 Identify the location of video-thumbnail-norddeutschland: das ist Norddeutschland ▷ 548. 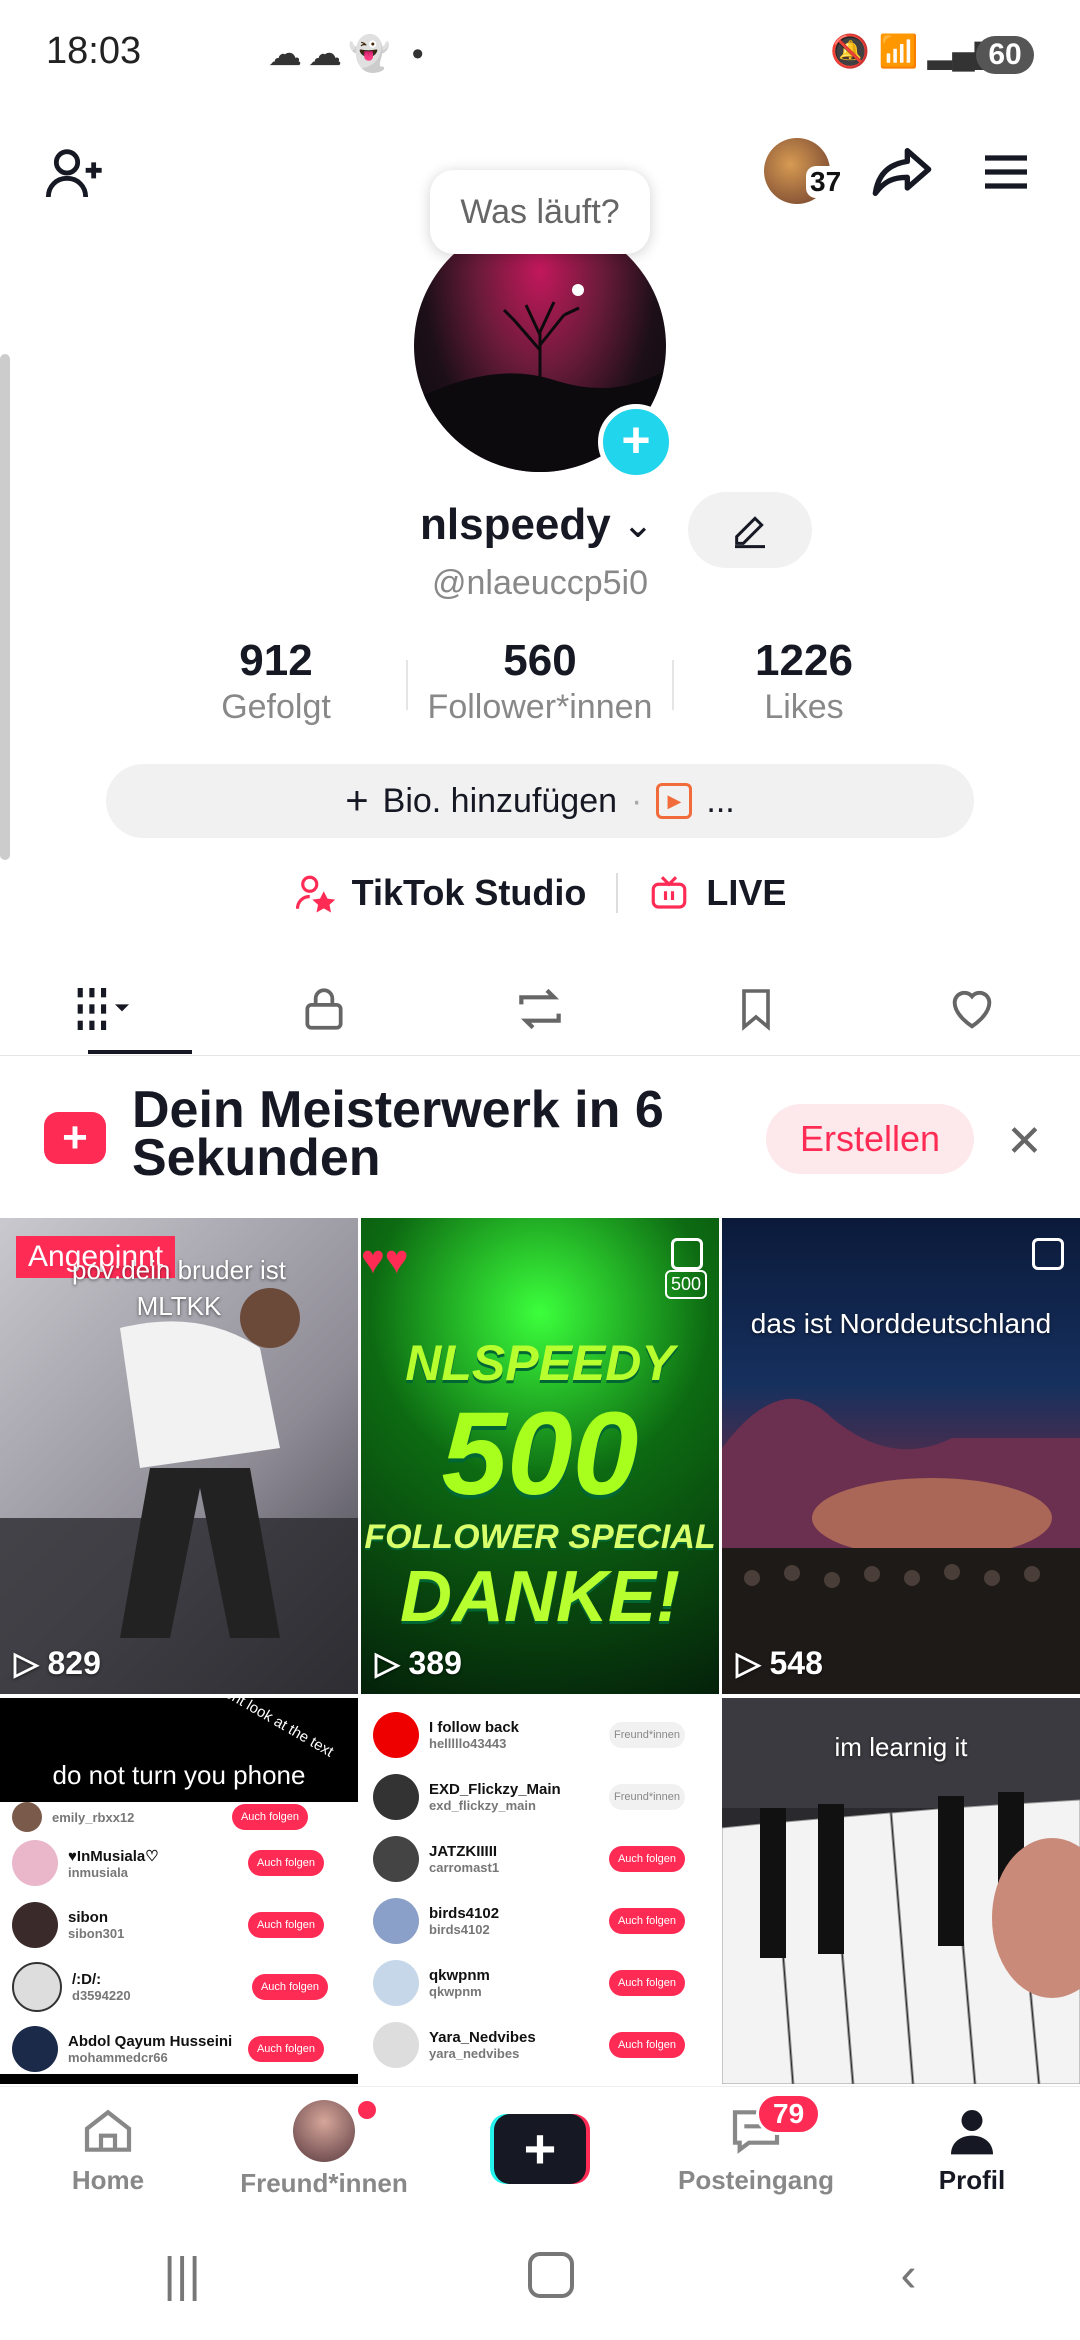
(901, 1456).